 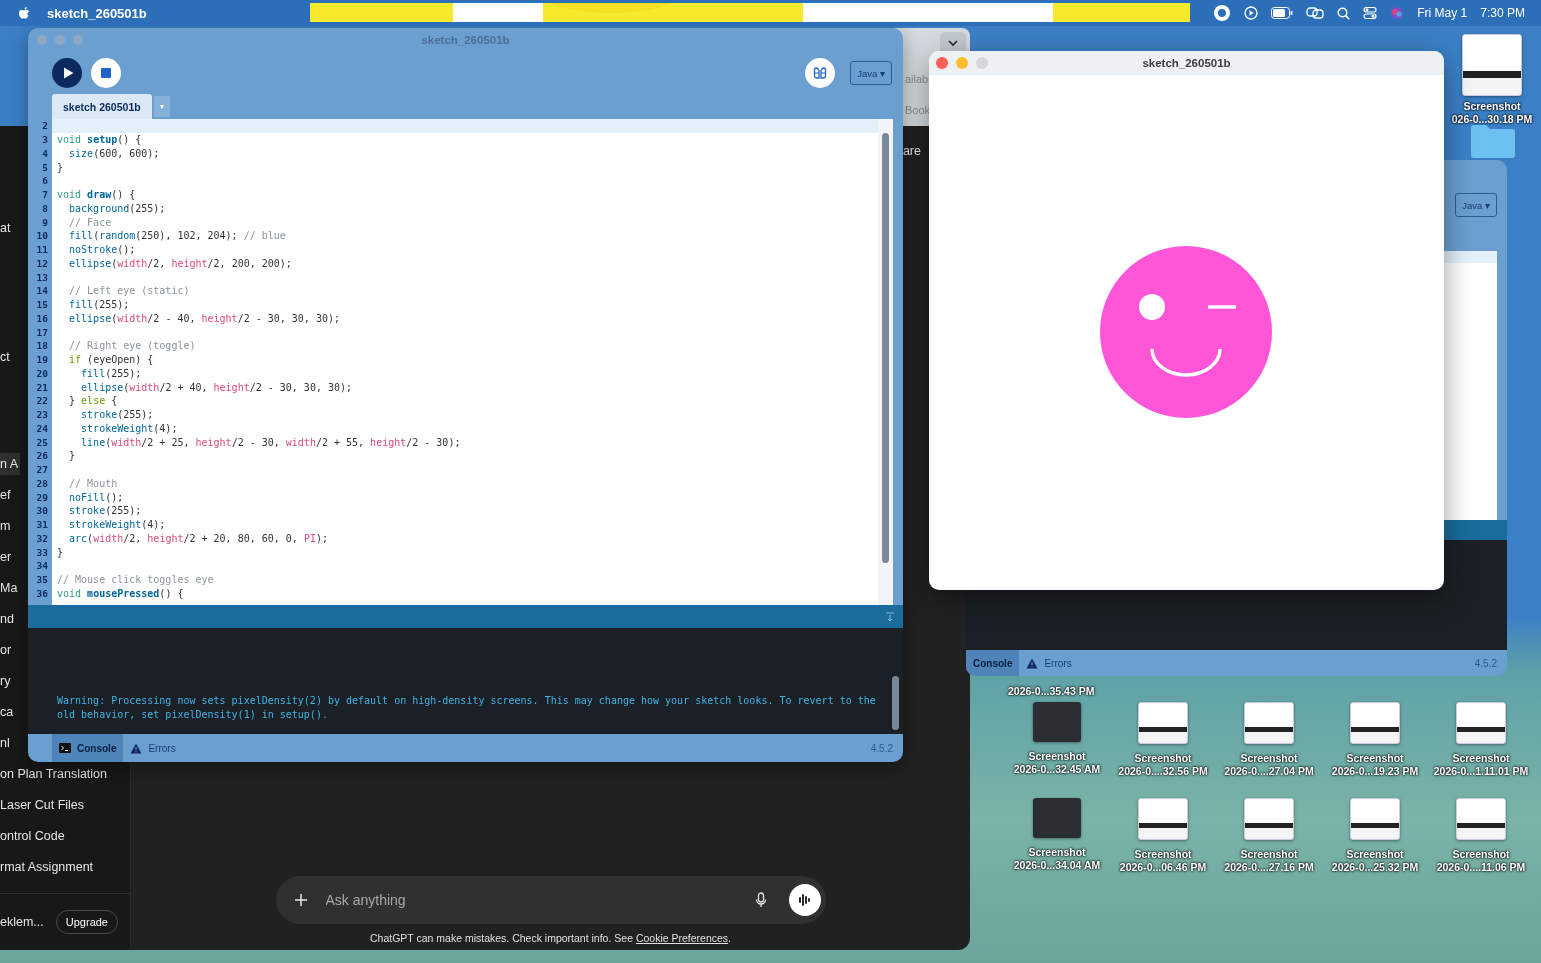 I want to click on file-date: 2026-0...06.46 PM, so click(x=1163, y=867).